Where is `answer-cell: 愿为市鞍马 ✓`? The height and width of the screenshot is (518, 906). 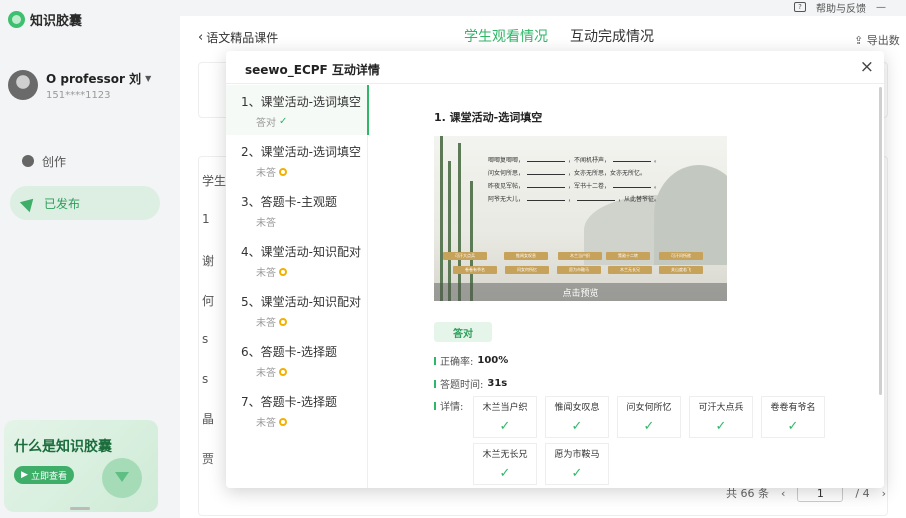
answer-cell: 愿为市鞍马 ✓ is located at coordinates (577, 464).